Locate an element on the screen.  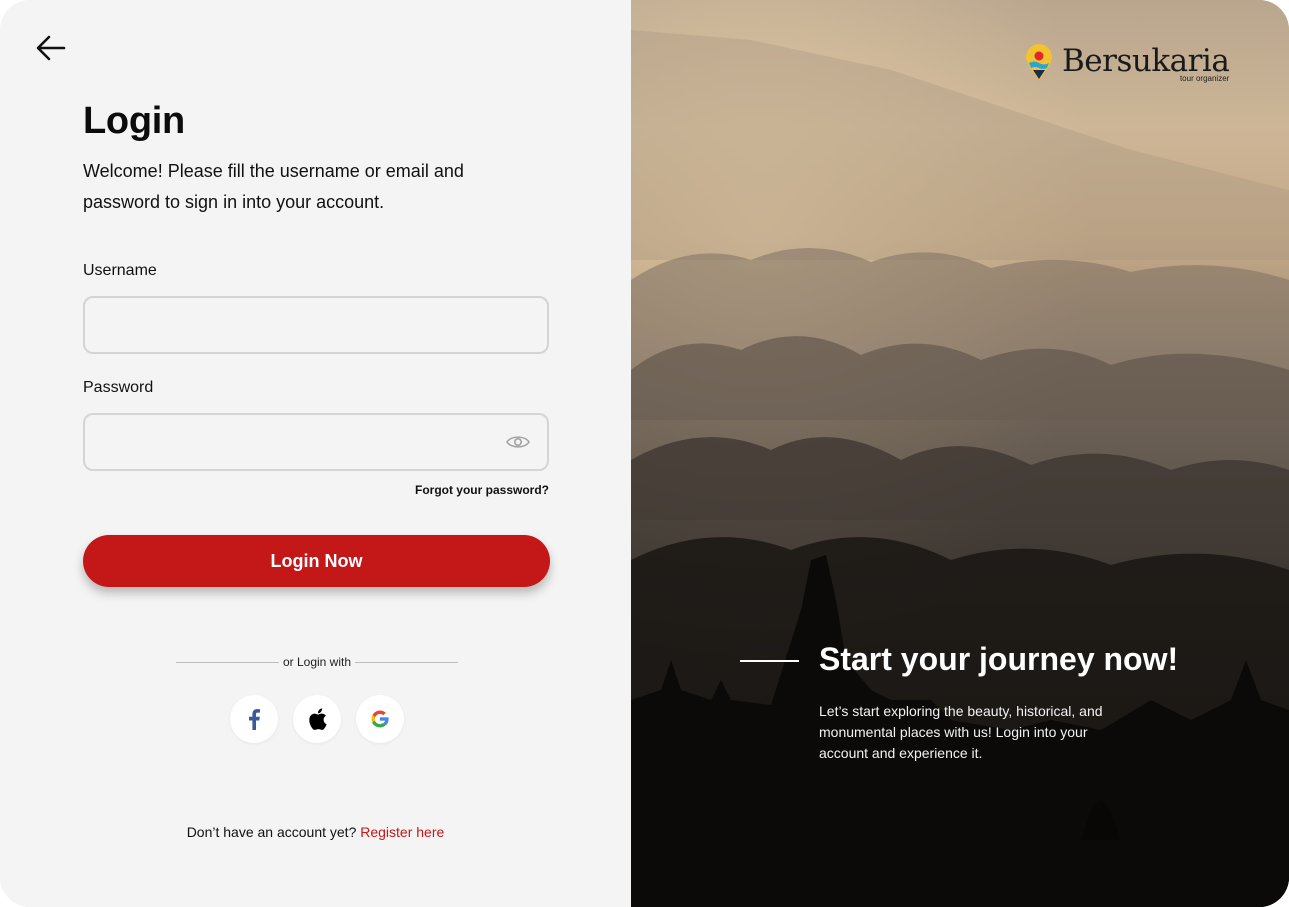
brand-tagline: tour organizer is located at coordinates (1204, 78).